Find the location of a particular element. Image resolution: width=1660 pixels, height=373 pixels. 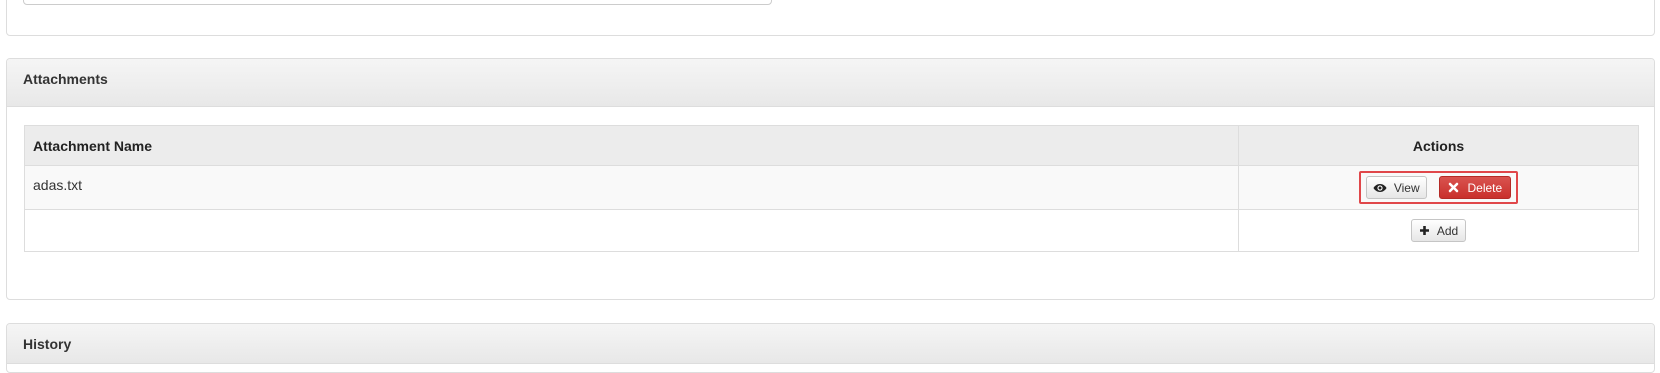

column-header-actions: Actions is located at coordinates (1438, 145).